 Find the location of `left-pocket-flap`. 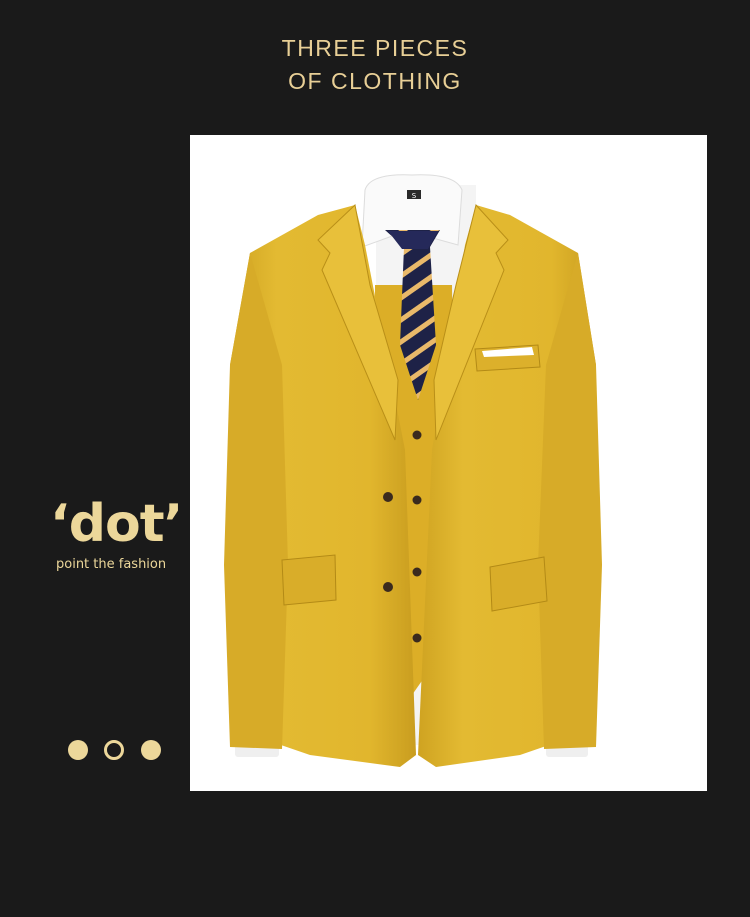

left-pocket-flap is located at coordinates (309, 580).